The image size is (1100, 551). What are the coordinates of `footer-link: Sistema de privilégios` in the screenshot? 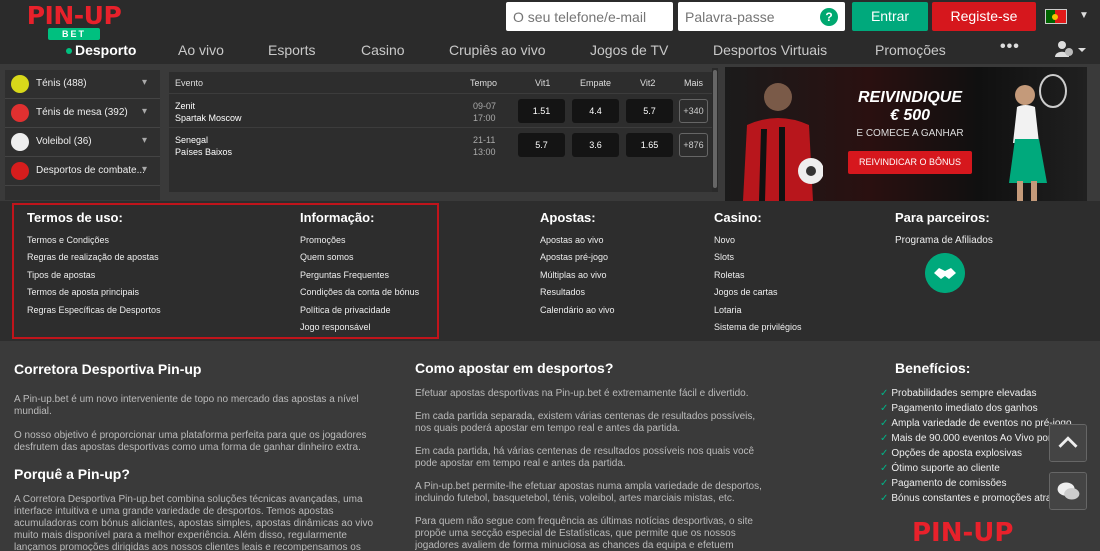 It's located at (758, 327).